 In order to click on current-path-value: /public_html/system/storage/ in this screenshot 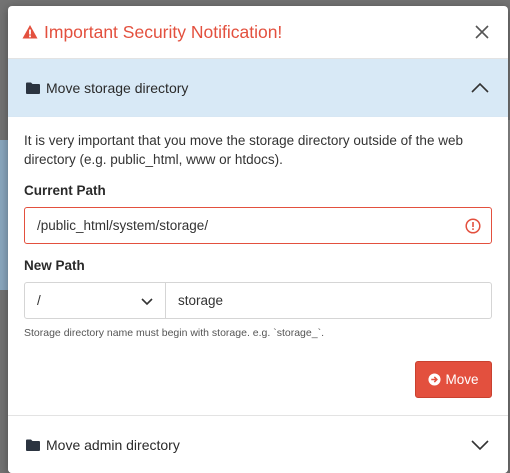, I will do `click(123, 225)`.